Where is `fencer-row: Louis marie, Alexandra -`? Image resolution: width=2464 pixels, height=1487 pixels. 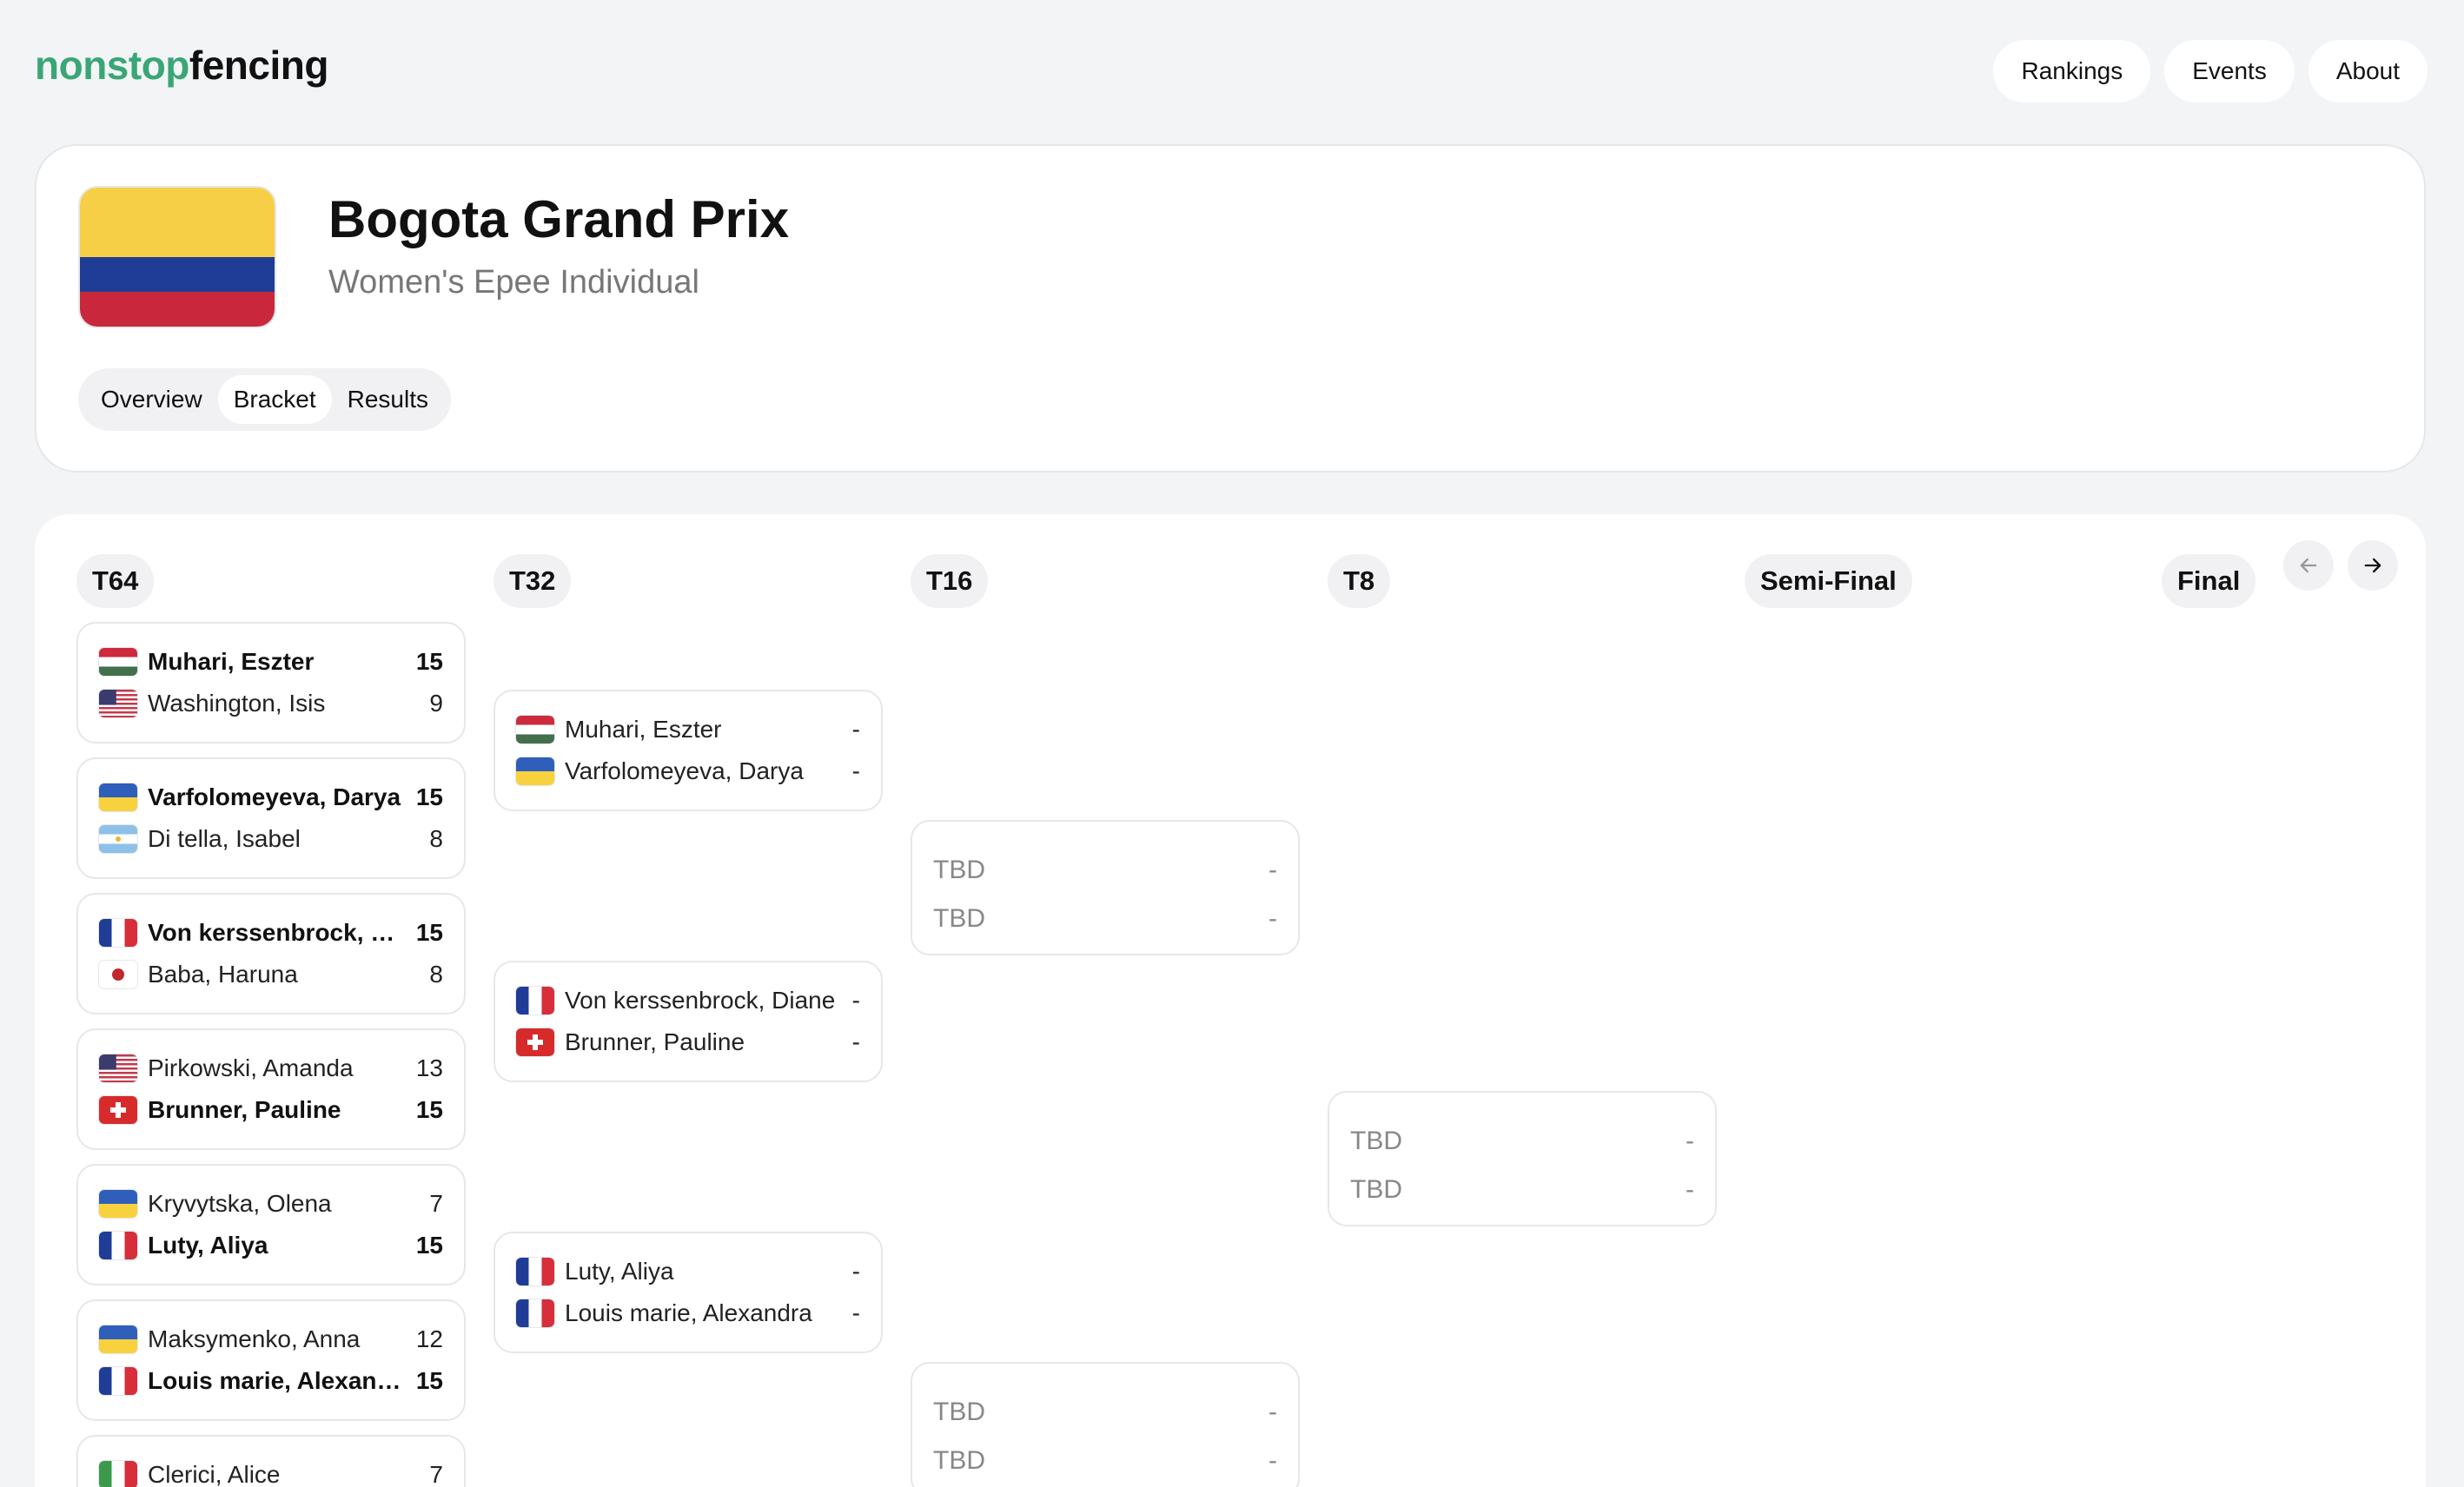
fencer-row: Louis marie, Alexandra - is located at coordinates (688, 1313).